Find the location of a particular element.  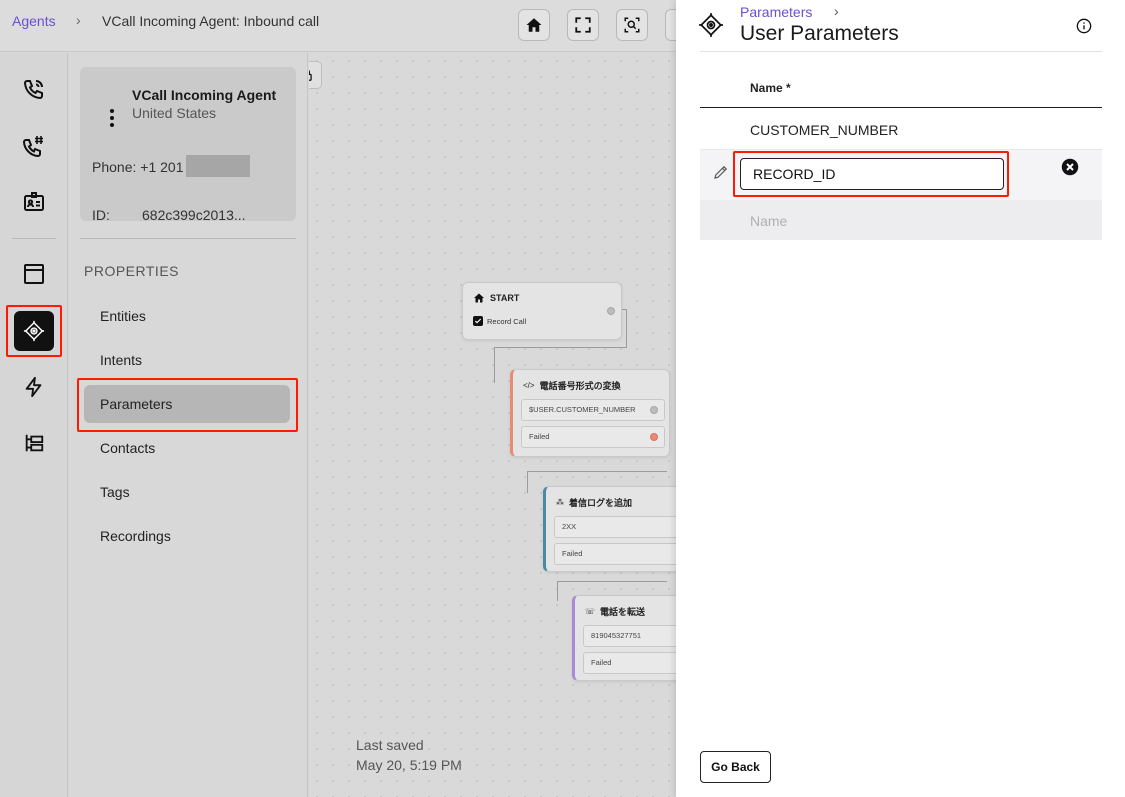

convert-node-failed: Failed is located at coordinates (593, 437).